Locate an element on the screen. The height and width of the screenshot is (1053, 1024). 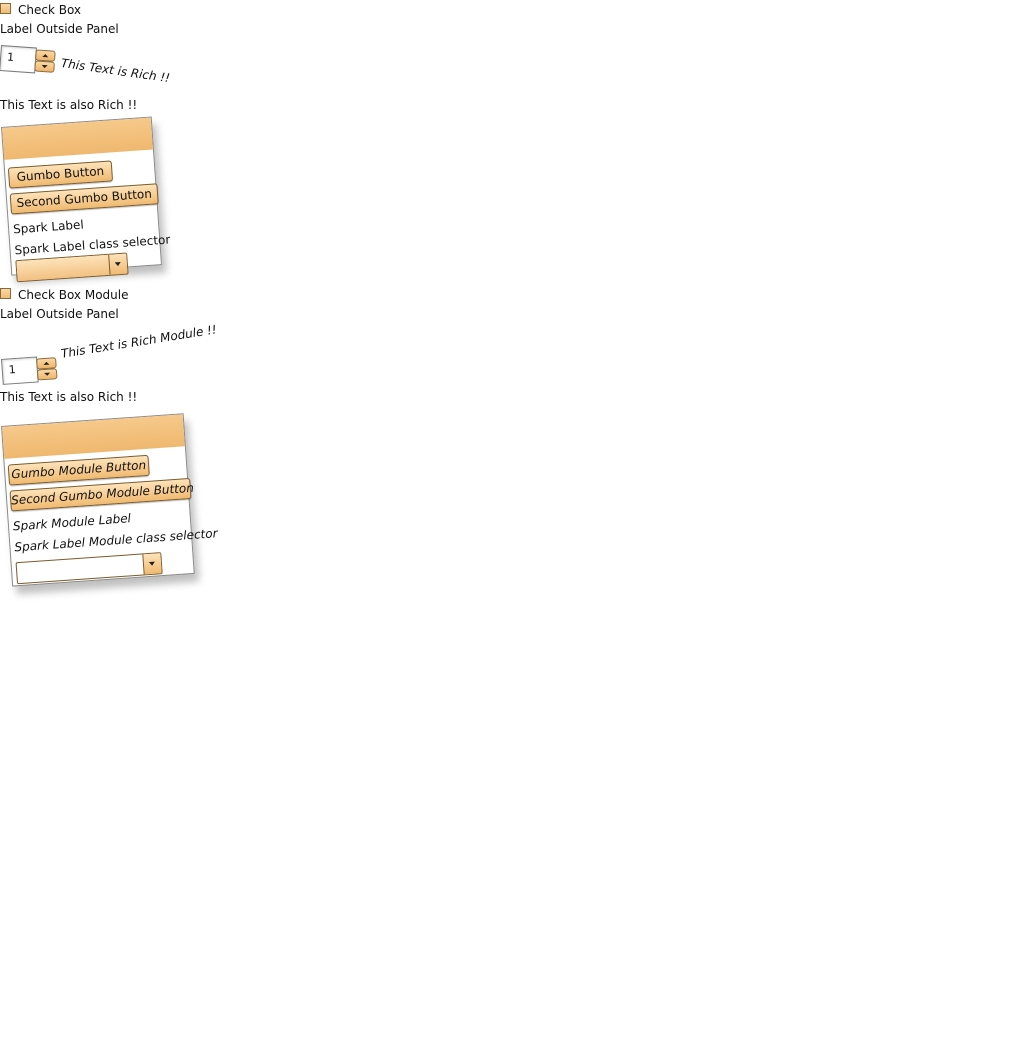
second-gumbo-button: Second Gumbo Button is located at coordinates (84, 199).